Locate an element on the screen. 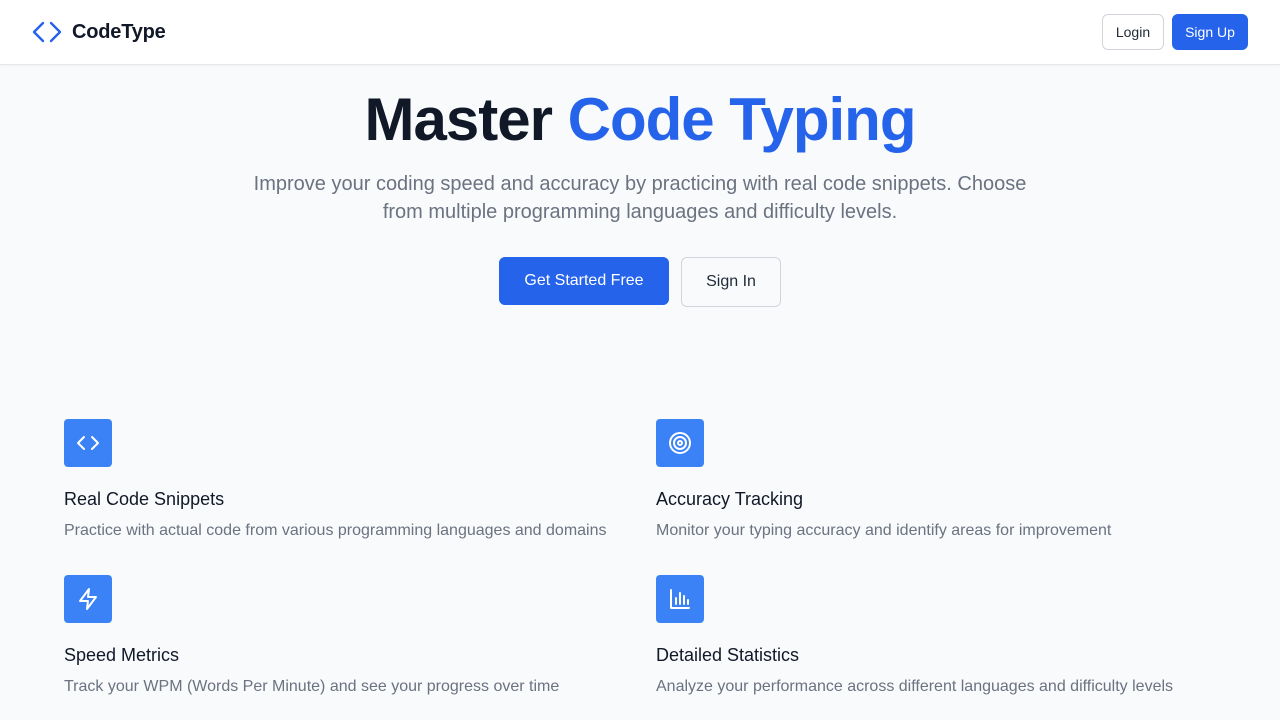  sign-in-button: Sign In is located at coordinates (731, 282).